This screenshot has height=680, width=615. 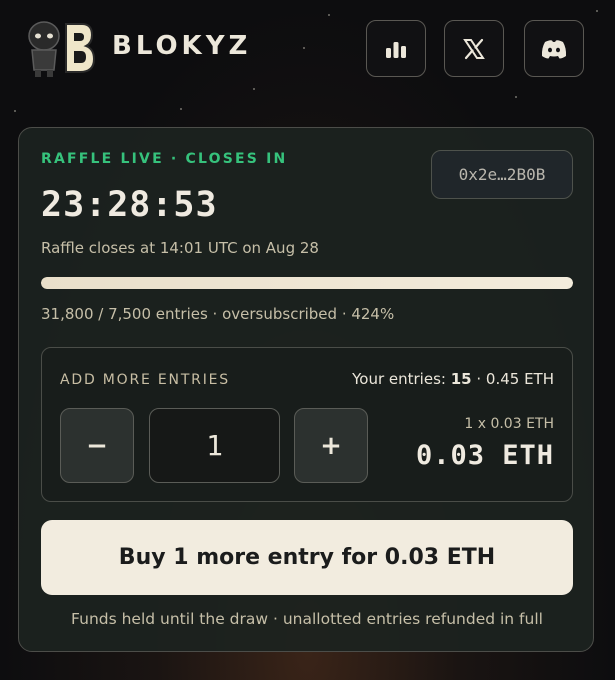 I want to click on discord-icon, so click(x=554, y=48).